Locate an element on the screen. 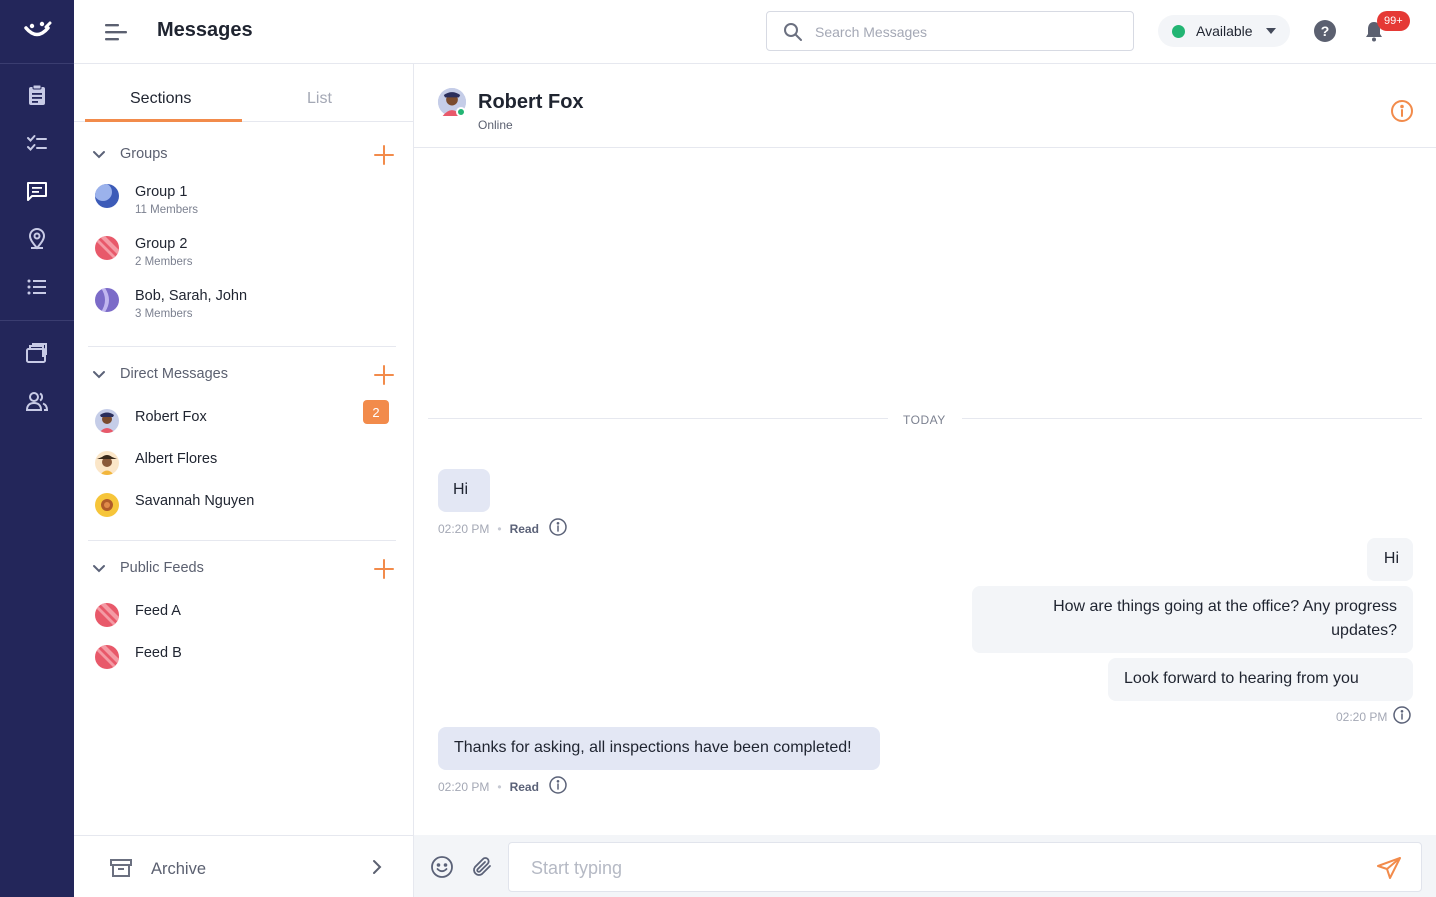 The image size is (1436, 897). contact-item: Albert Flores is located at coordinates (243, 473).